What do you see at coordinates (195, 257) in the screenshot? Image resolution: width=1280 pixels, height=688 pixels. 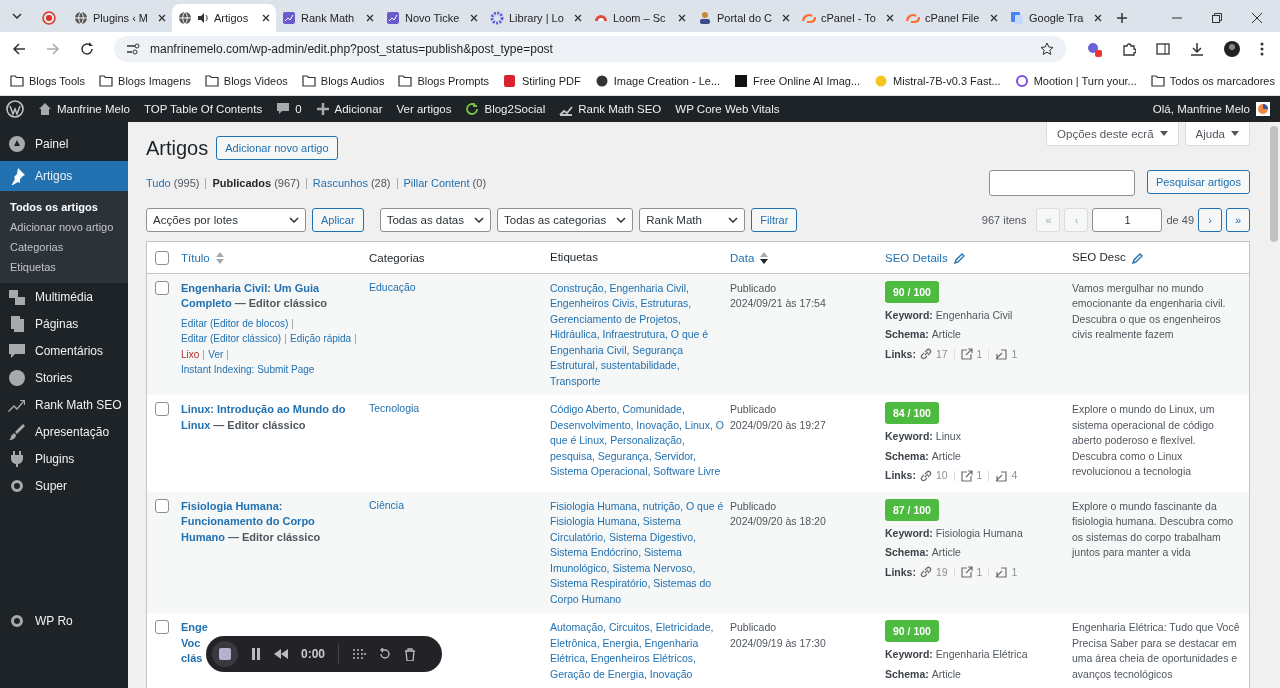 I see `column-header: Título` at bounding box center [195, 257].